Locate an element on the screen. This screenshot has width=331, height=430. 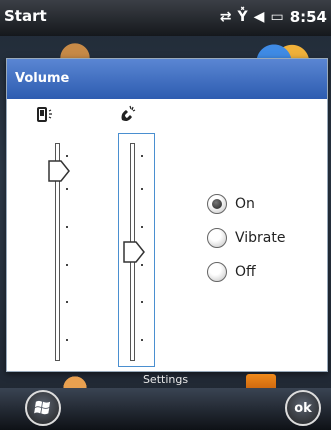
radio-option-on: On is located at coordinates (262, 204).